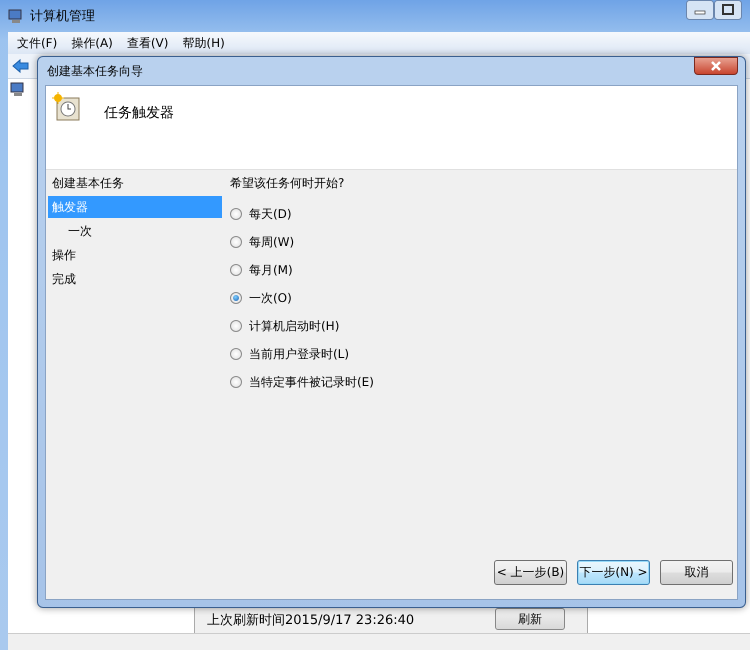 The height and width of the screenshot is (650, 750). What do you see at coordinates (271, 242) in the screenshot?
I see `radio-label: 每周(W)` at bounding box center [271, 242].